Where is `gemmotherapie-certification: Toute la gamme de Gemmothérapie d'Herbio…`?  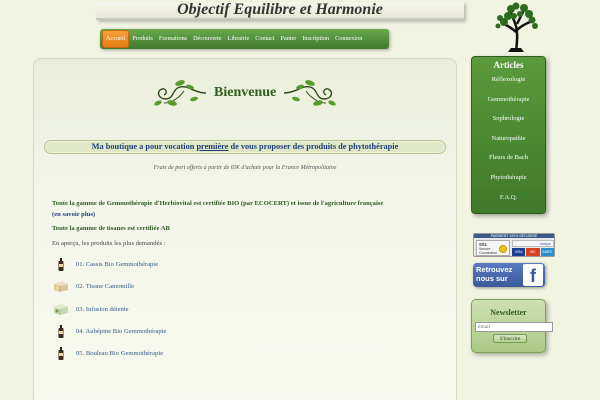 gemmotherapie-certification: Toute la gamme de Gemmothérapie d'Herbio… is located at coordinates (250, 209).